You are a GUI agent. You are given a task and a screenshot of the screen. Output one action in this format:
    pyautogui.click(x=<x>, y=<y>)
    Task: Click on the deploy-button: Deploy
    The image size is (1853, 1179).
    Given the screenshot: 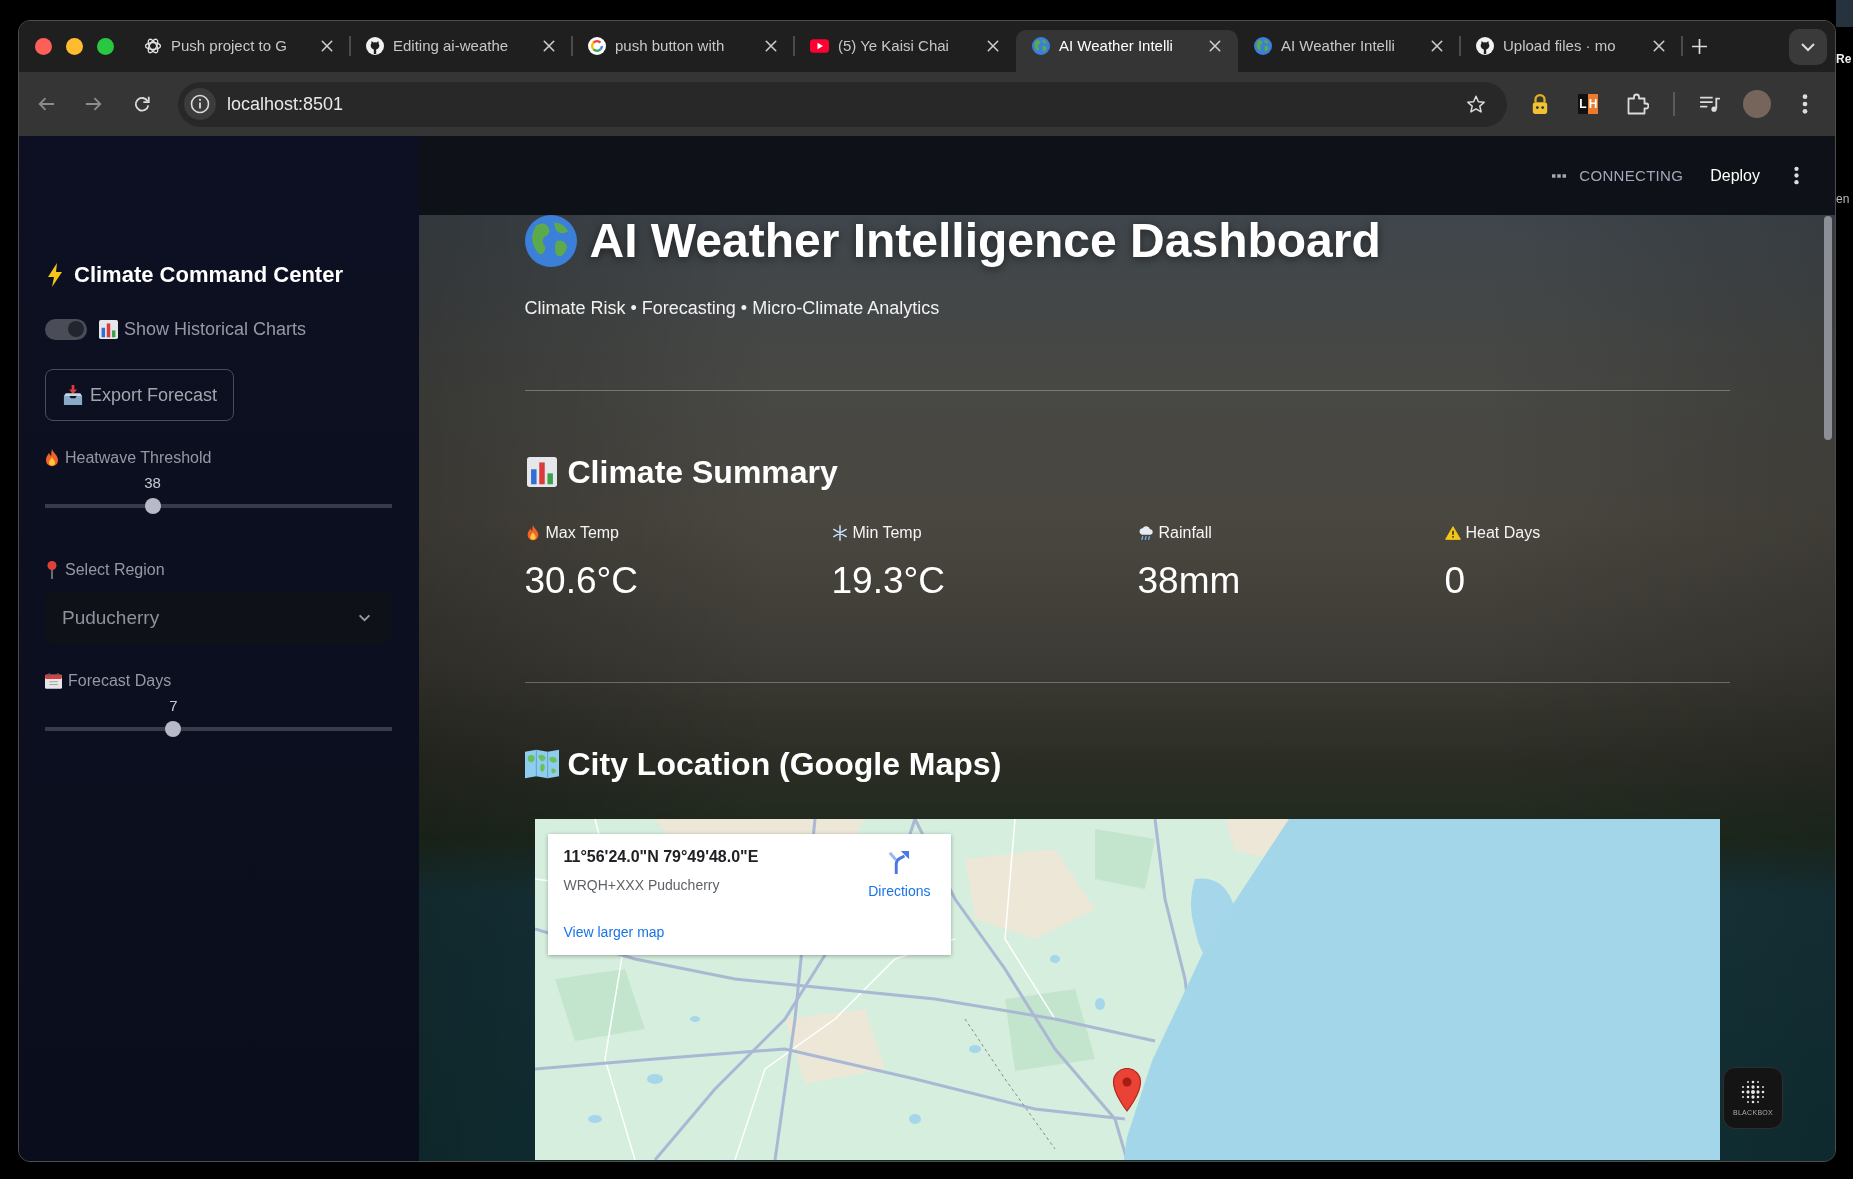 What is the action you would take?
    pyautogui.click(x=1735, y=175)
    